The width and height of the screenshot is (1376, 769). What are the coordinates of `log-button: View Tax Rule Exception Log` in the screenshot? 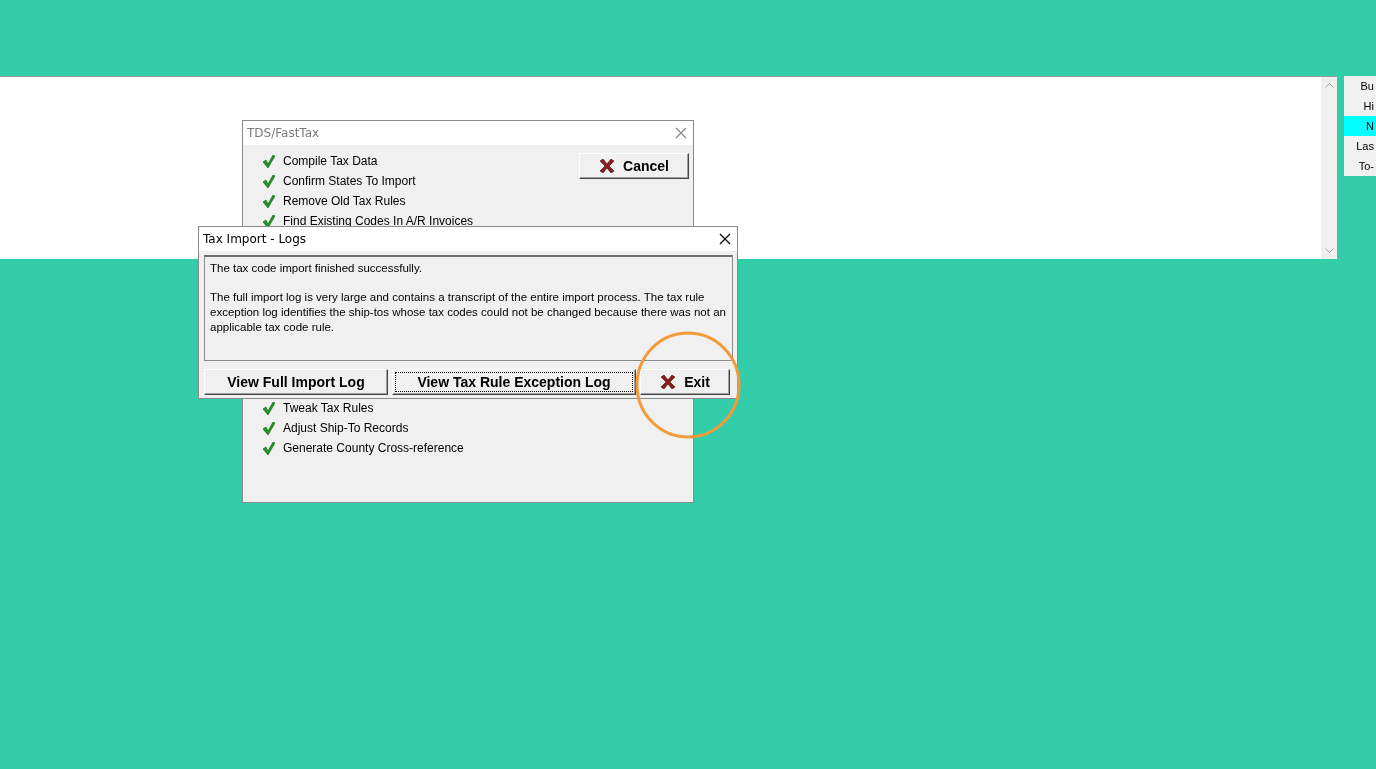 It's located at (514, 382).